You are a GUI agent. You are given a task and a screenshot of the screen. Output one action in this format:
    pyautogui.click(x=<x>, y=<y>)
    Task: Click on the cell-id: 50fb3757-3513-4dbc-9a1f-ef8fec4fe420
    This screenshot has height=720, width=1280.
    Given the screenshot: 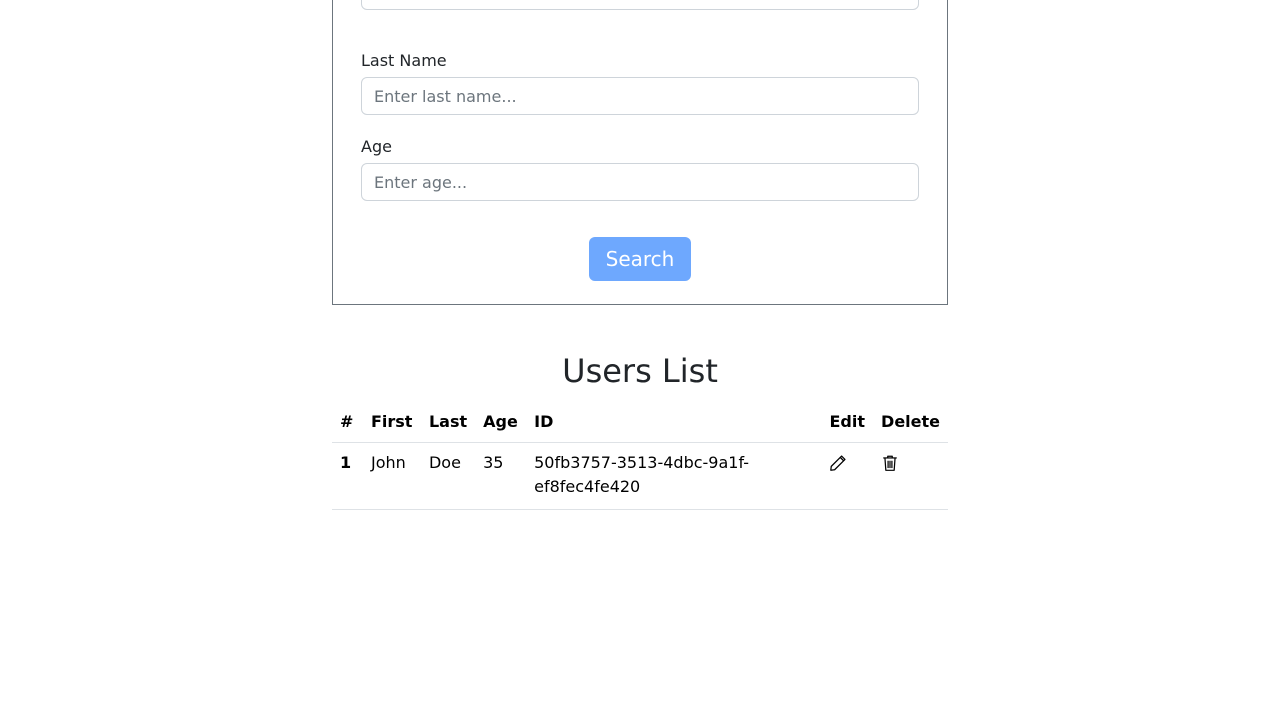 What is the action you would take?
    pyautogui.click(x=674, y=476)
    